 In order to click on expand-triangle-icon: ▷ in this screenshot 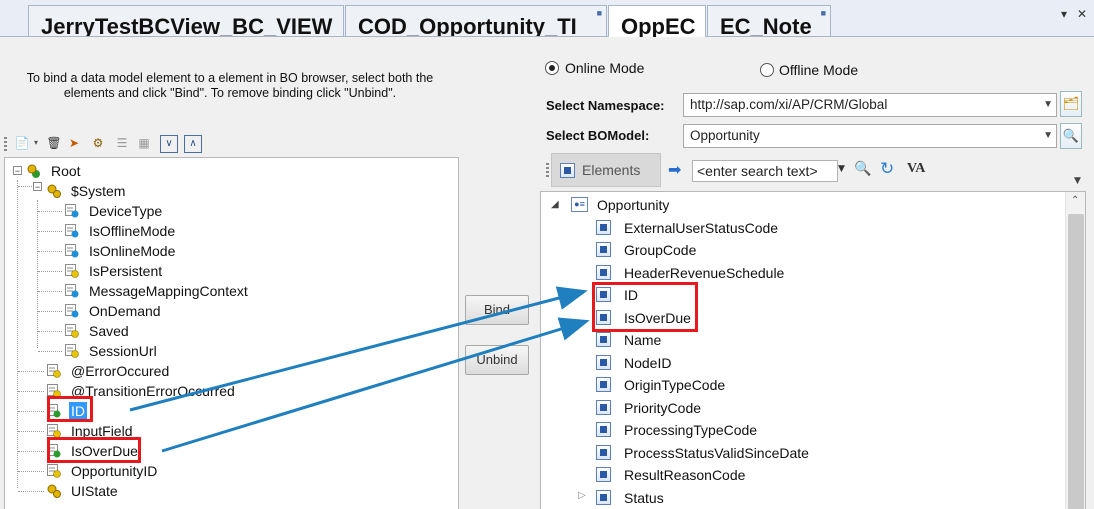, I will do `click(582, 495)`.